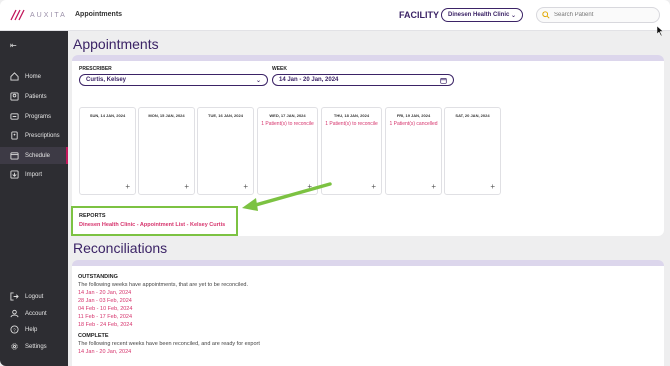 The image size is (670, 366). I want to click on facility-select: Dinesen Health Clinic ⌄, so click(482, 15).